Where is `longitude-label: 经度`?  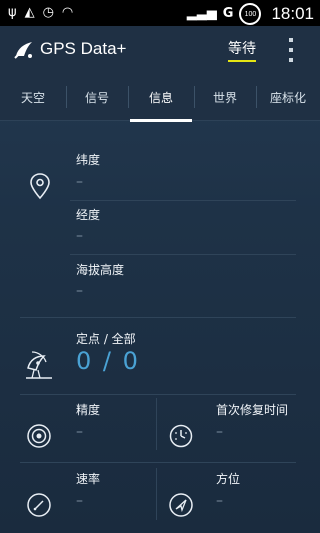
longitude-label: 经度 is located at coordinates (88, 215).